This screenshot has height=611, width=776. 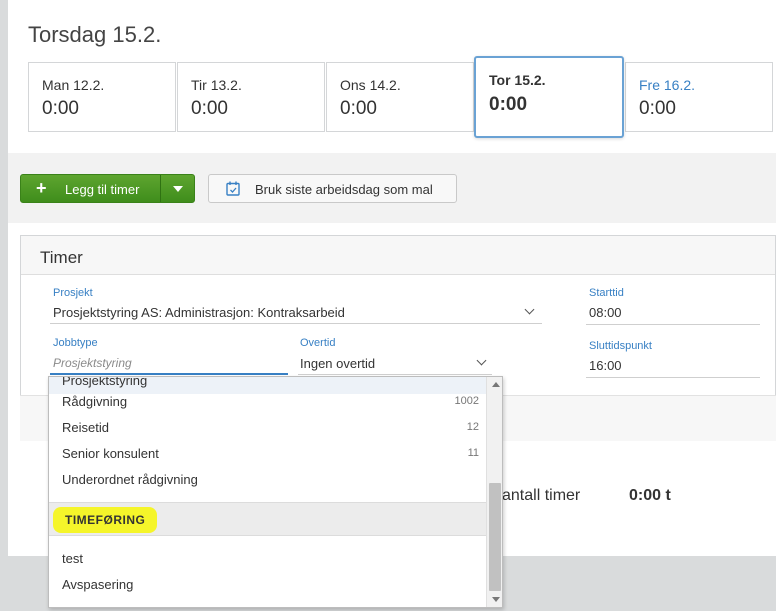 I want to click on starttid-label: Starttid, so click(x=606, y=293).